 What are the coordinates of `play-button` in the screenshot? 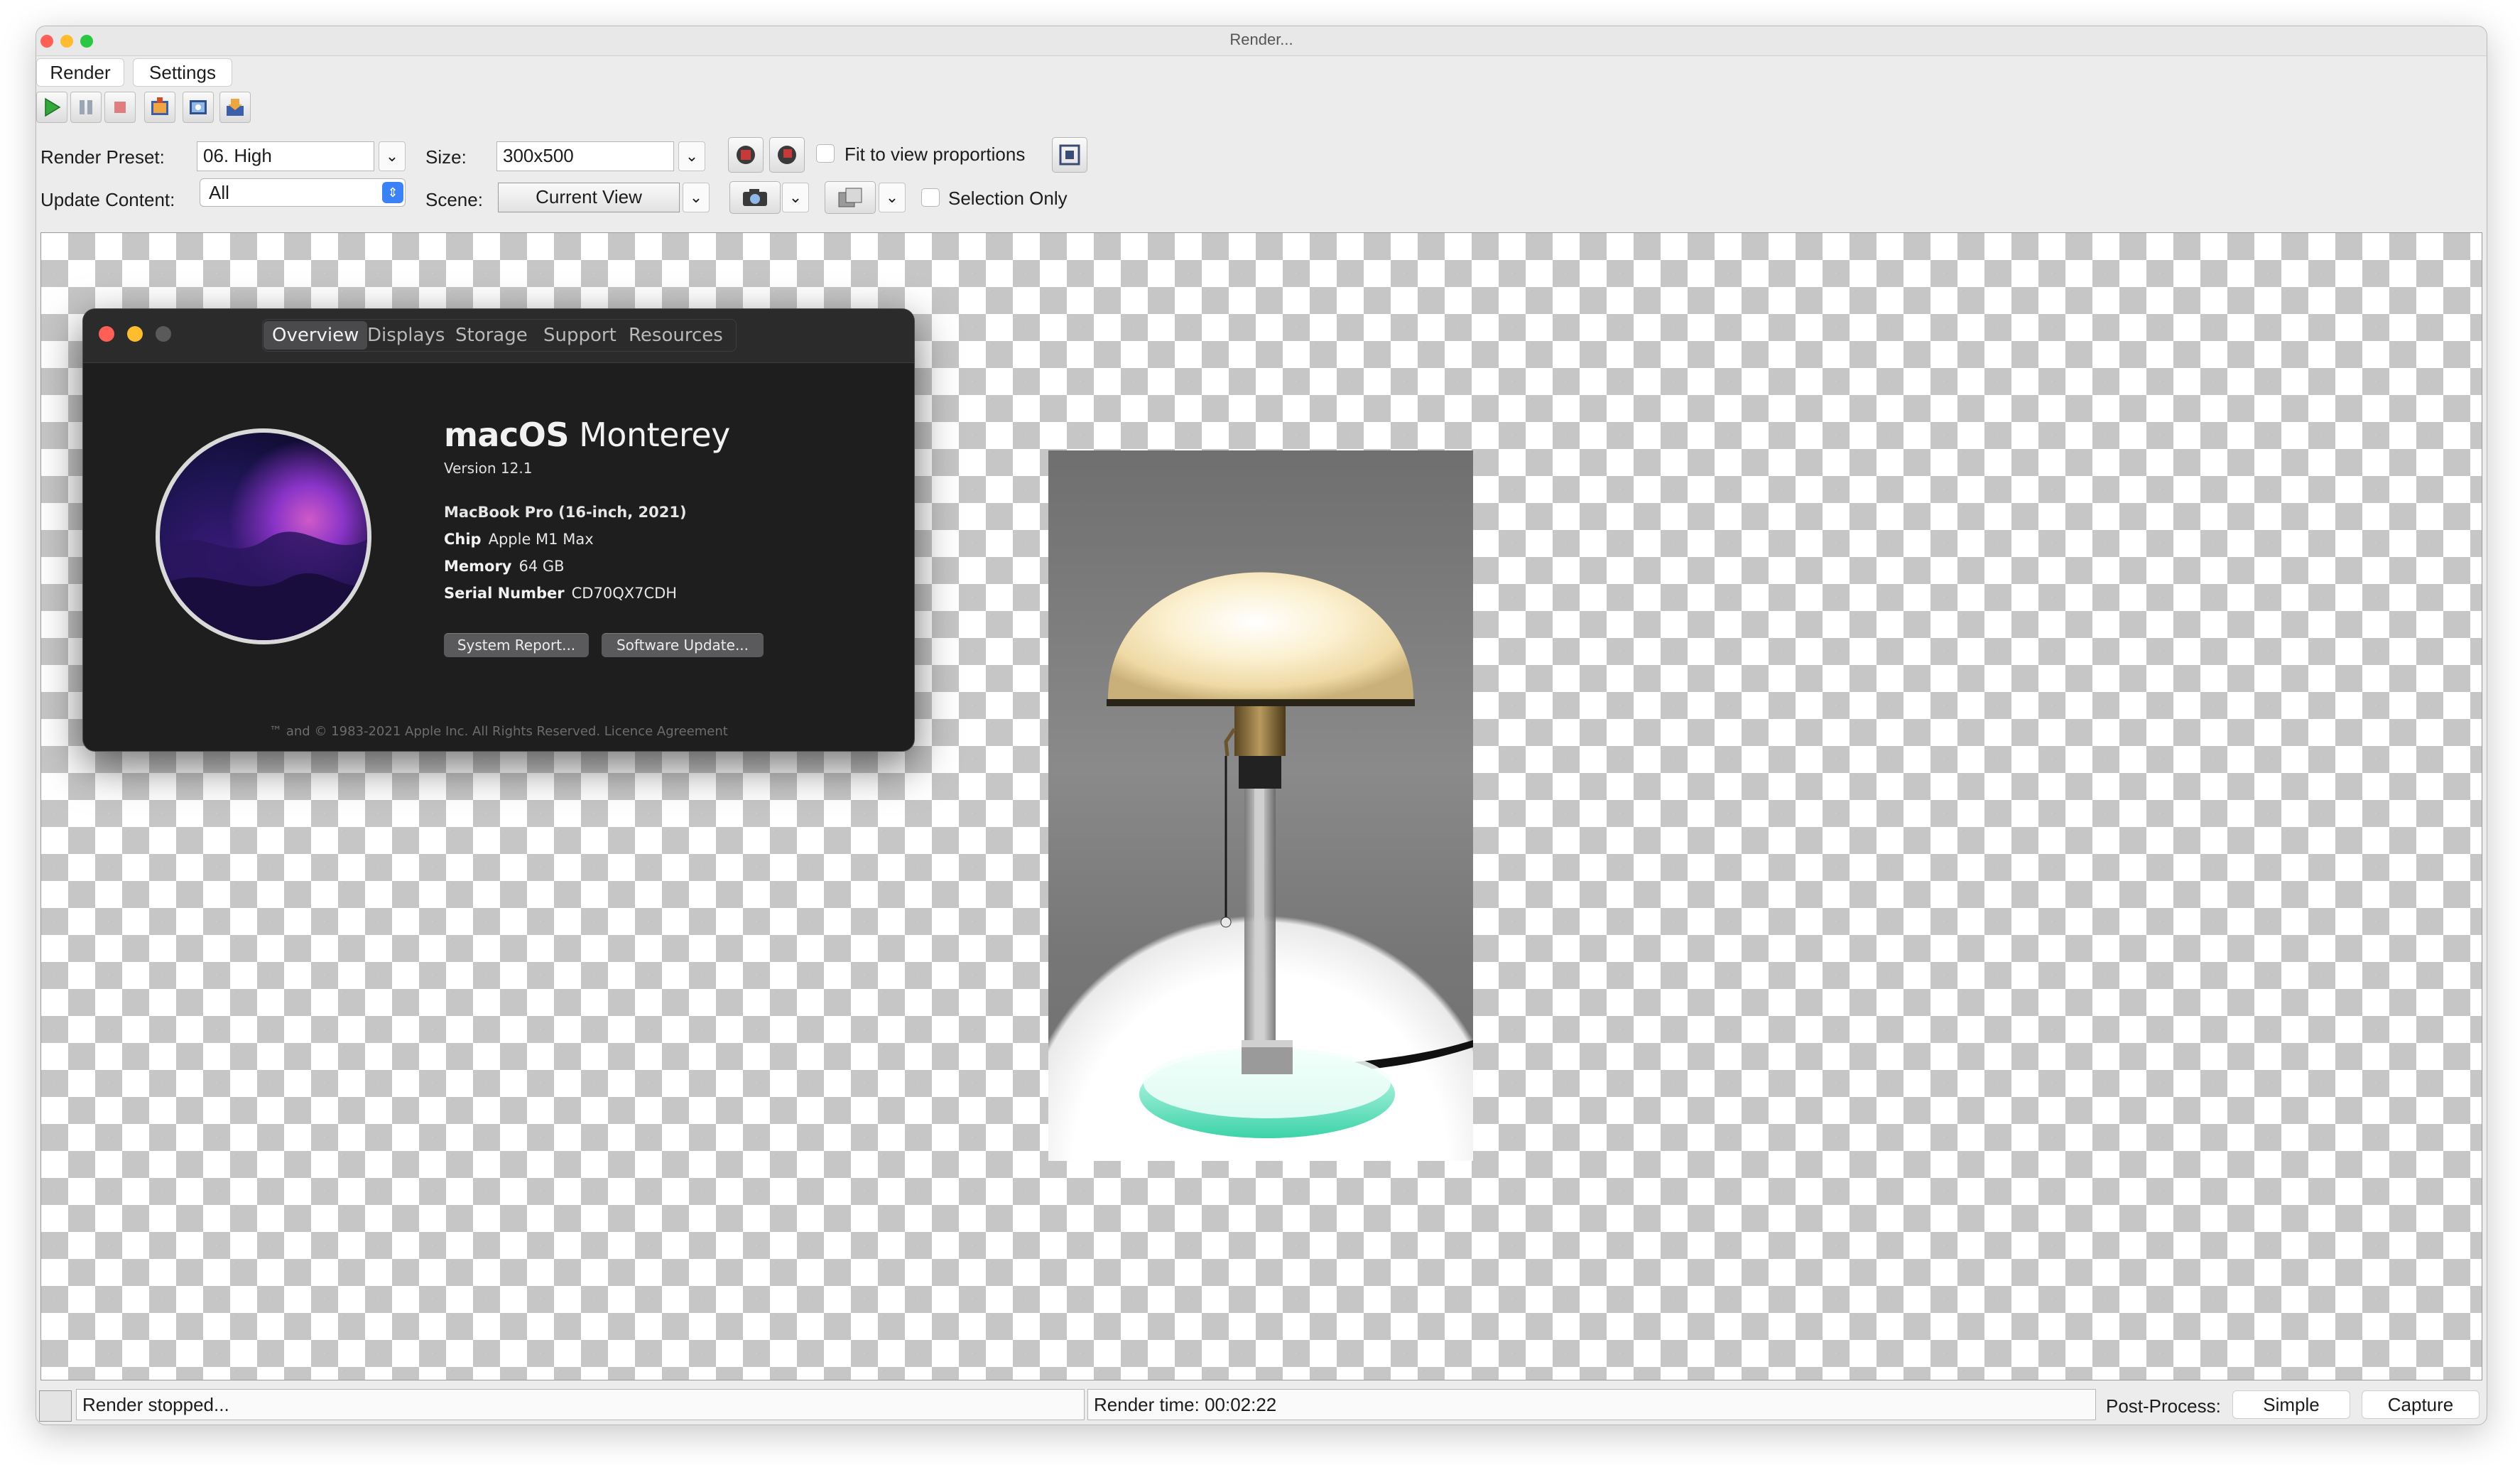 It's located at (51, 107).